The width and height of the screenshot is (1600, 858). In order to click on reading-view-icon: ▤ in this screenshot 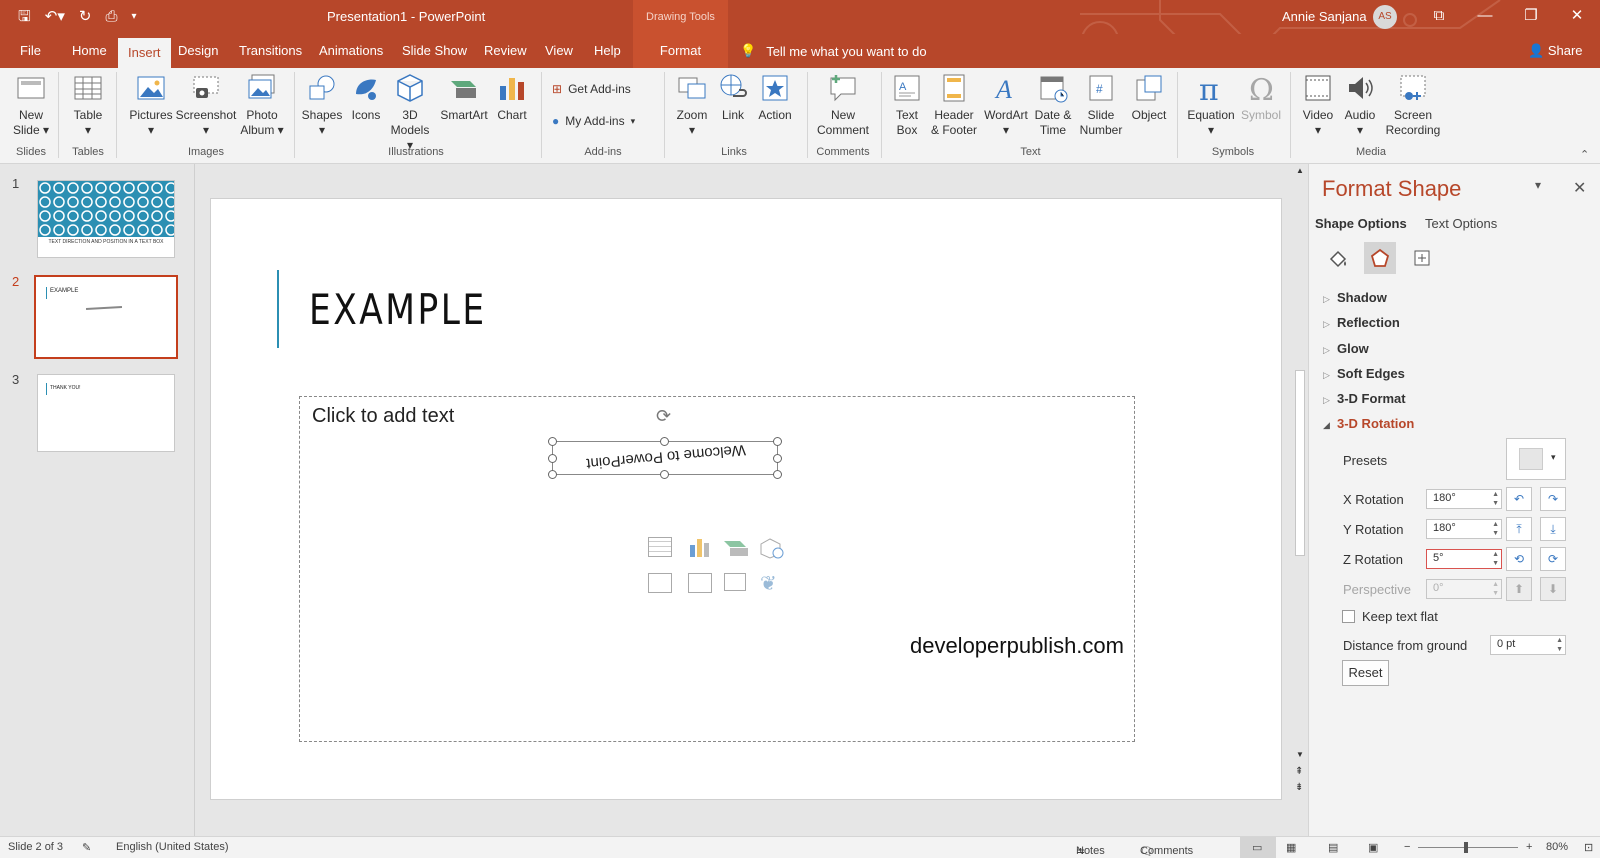, I will do `click(1333, 847)`.